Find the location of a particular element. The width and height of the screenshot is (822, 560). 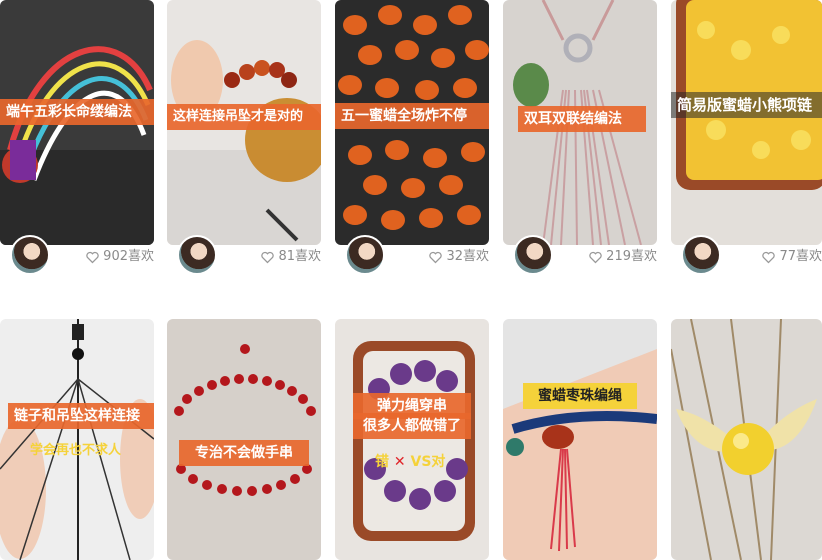

video-title-banner: 链子和吊坠这样连接 is located at coordinates (81, 416).